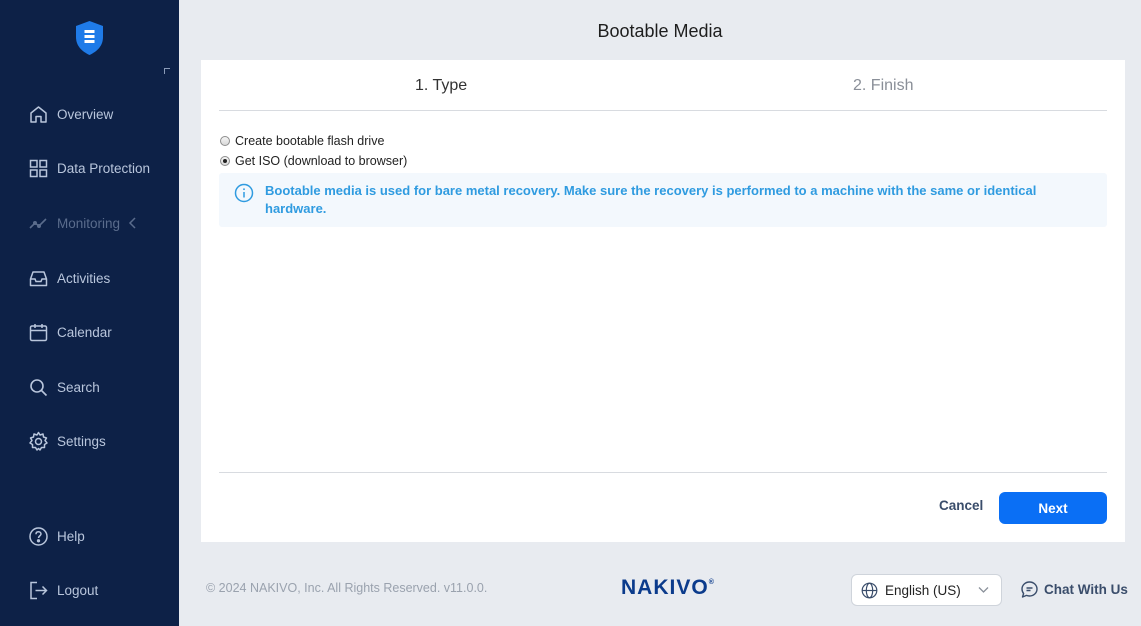 This screenshot has width=1141, height=626. What do you see at coordinates (78, 387) in the screenshot?
I see `sidebar-item-label: Search` at bounding box center [78, 387].